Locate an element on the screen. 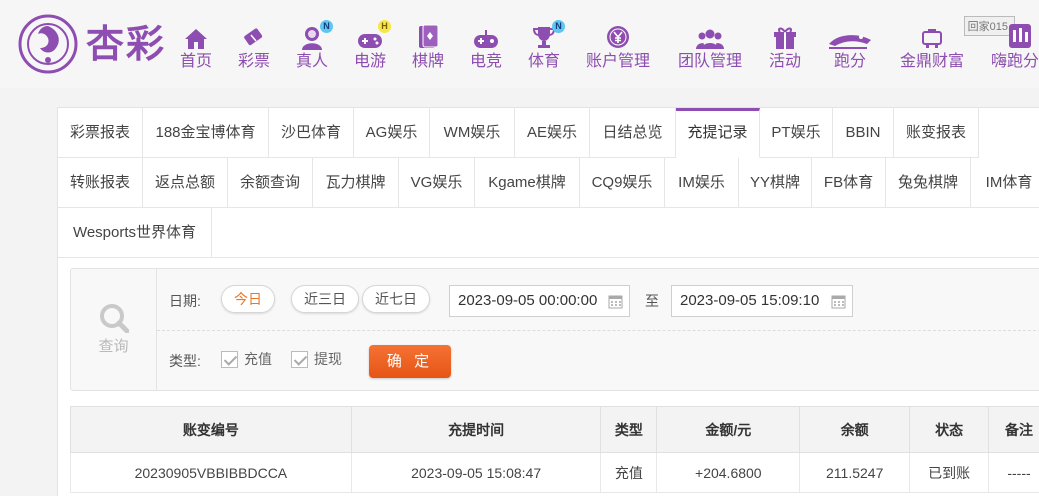 This screenshot has height=496, width=1039. nav-team-label: 团队管理 is located at coordinates (710, 61).